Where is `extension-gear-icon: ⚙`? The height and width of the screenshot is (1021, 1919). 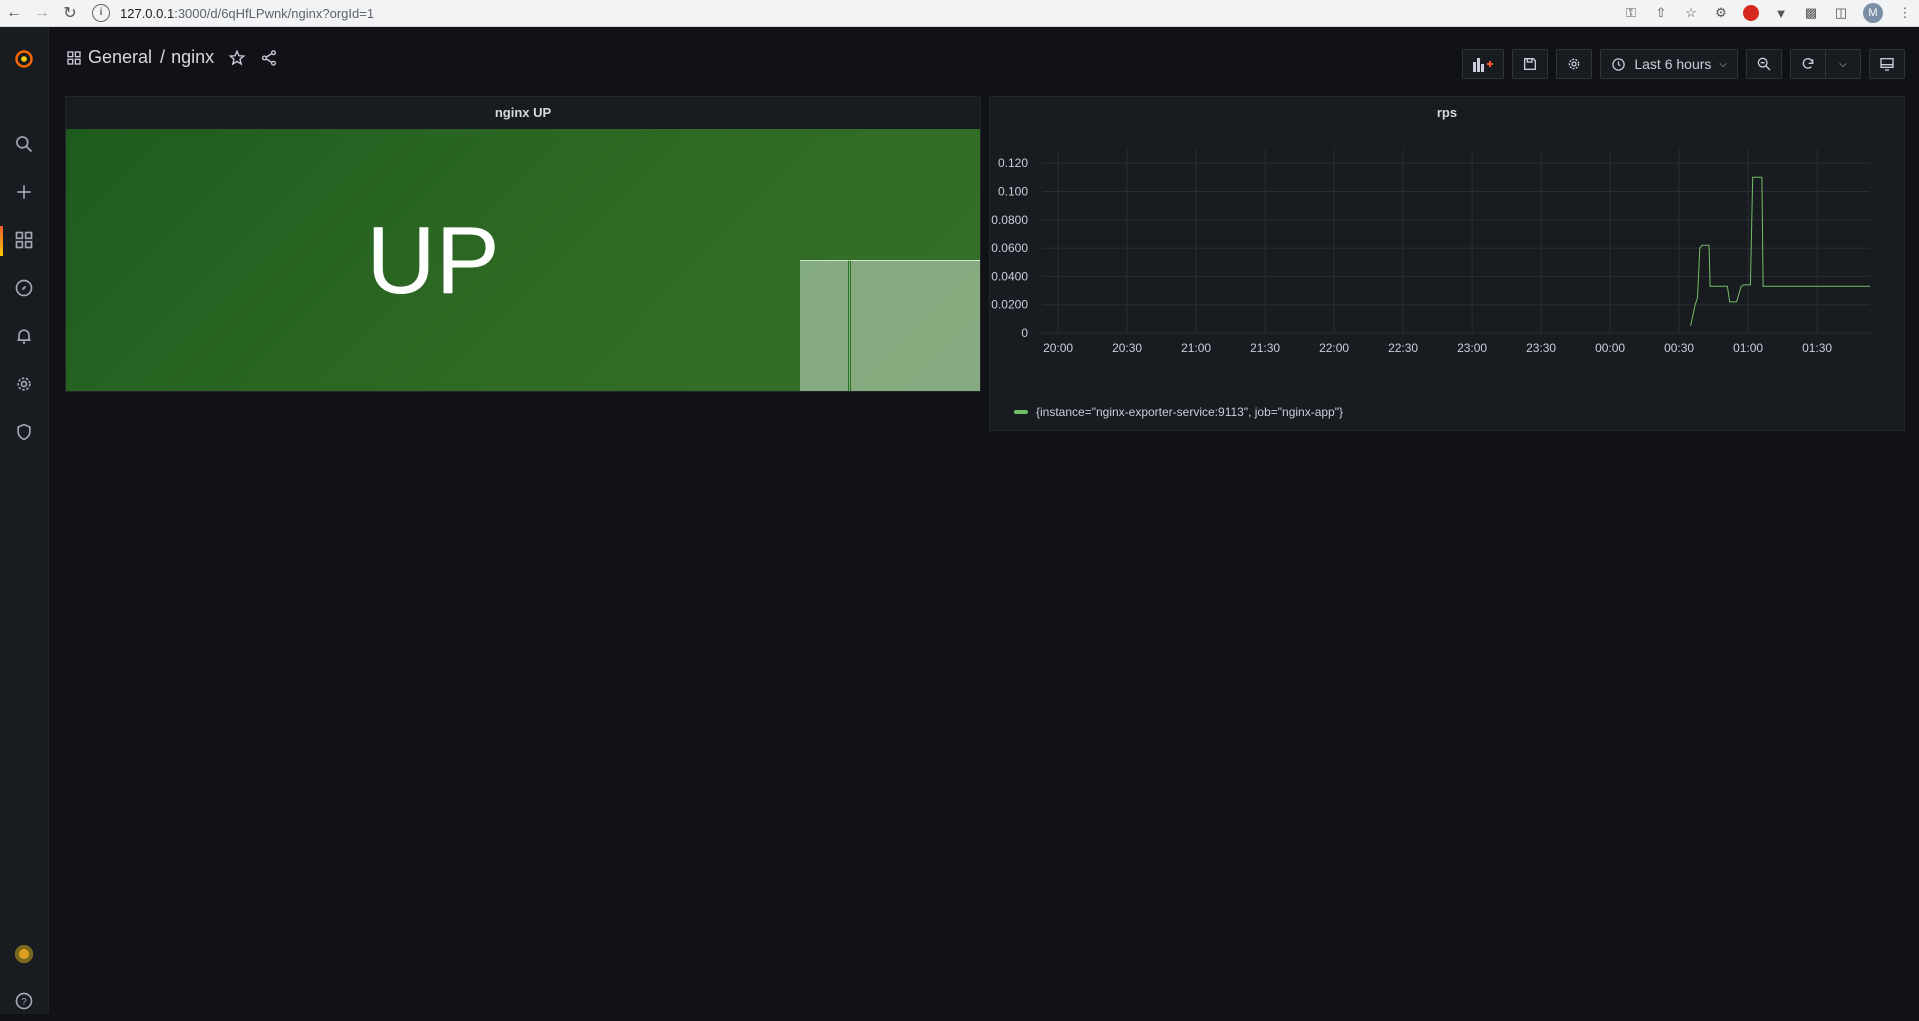
extension-gear-icon: ⚙ is located at coordinates (1721, 13).